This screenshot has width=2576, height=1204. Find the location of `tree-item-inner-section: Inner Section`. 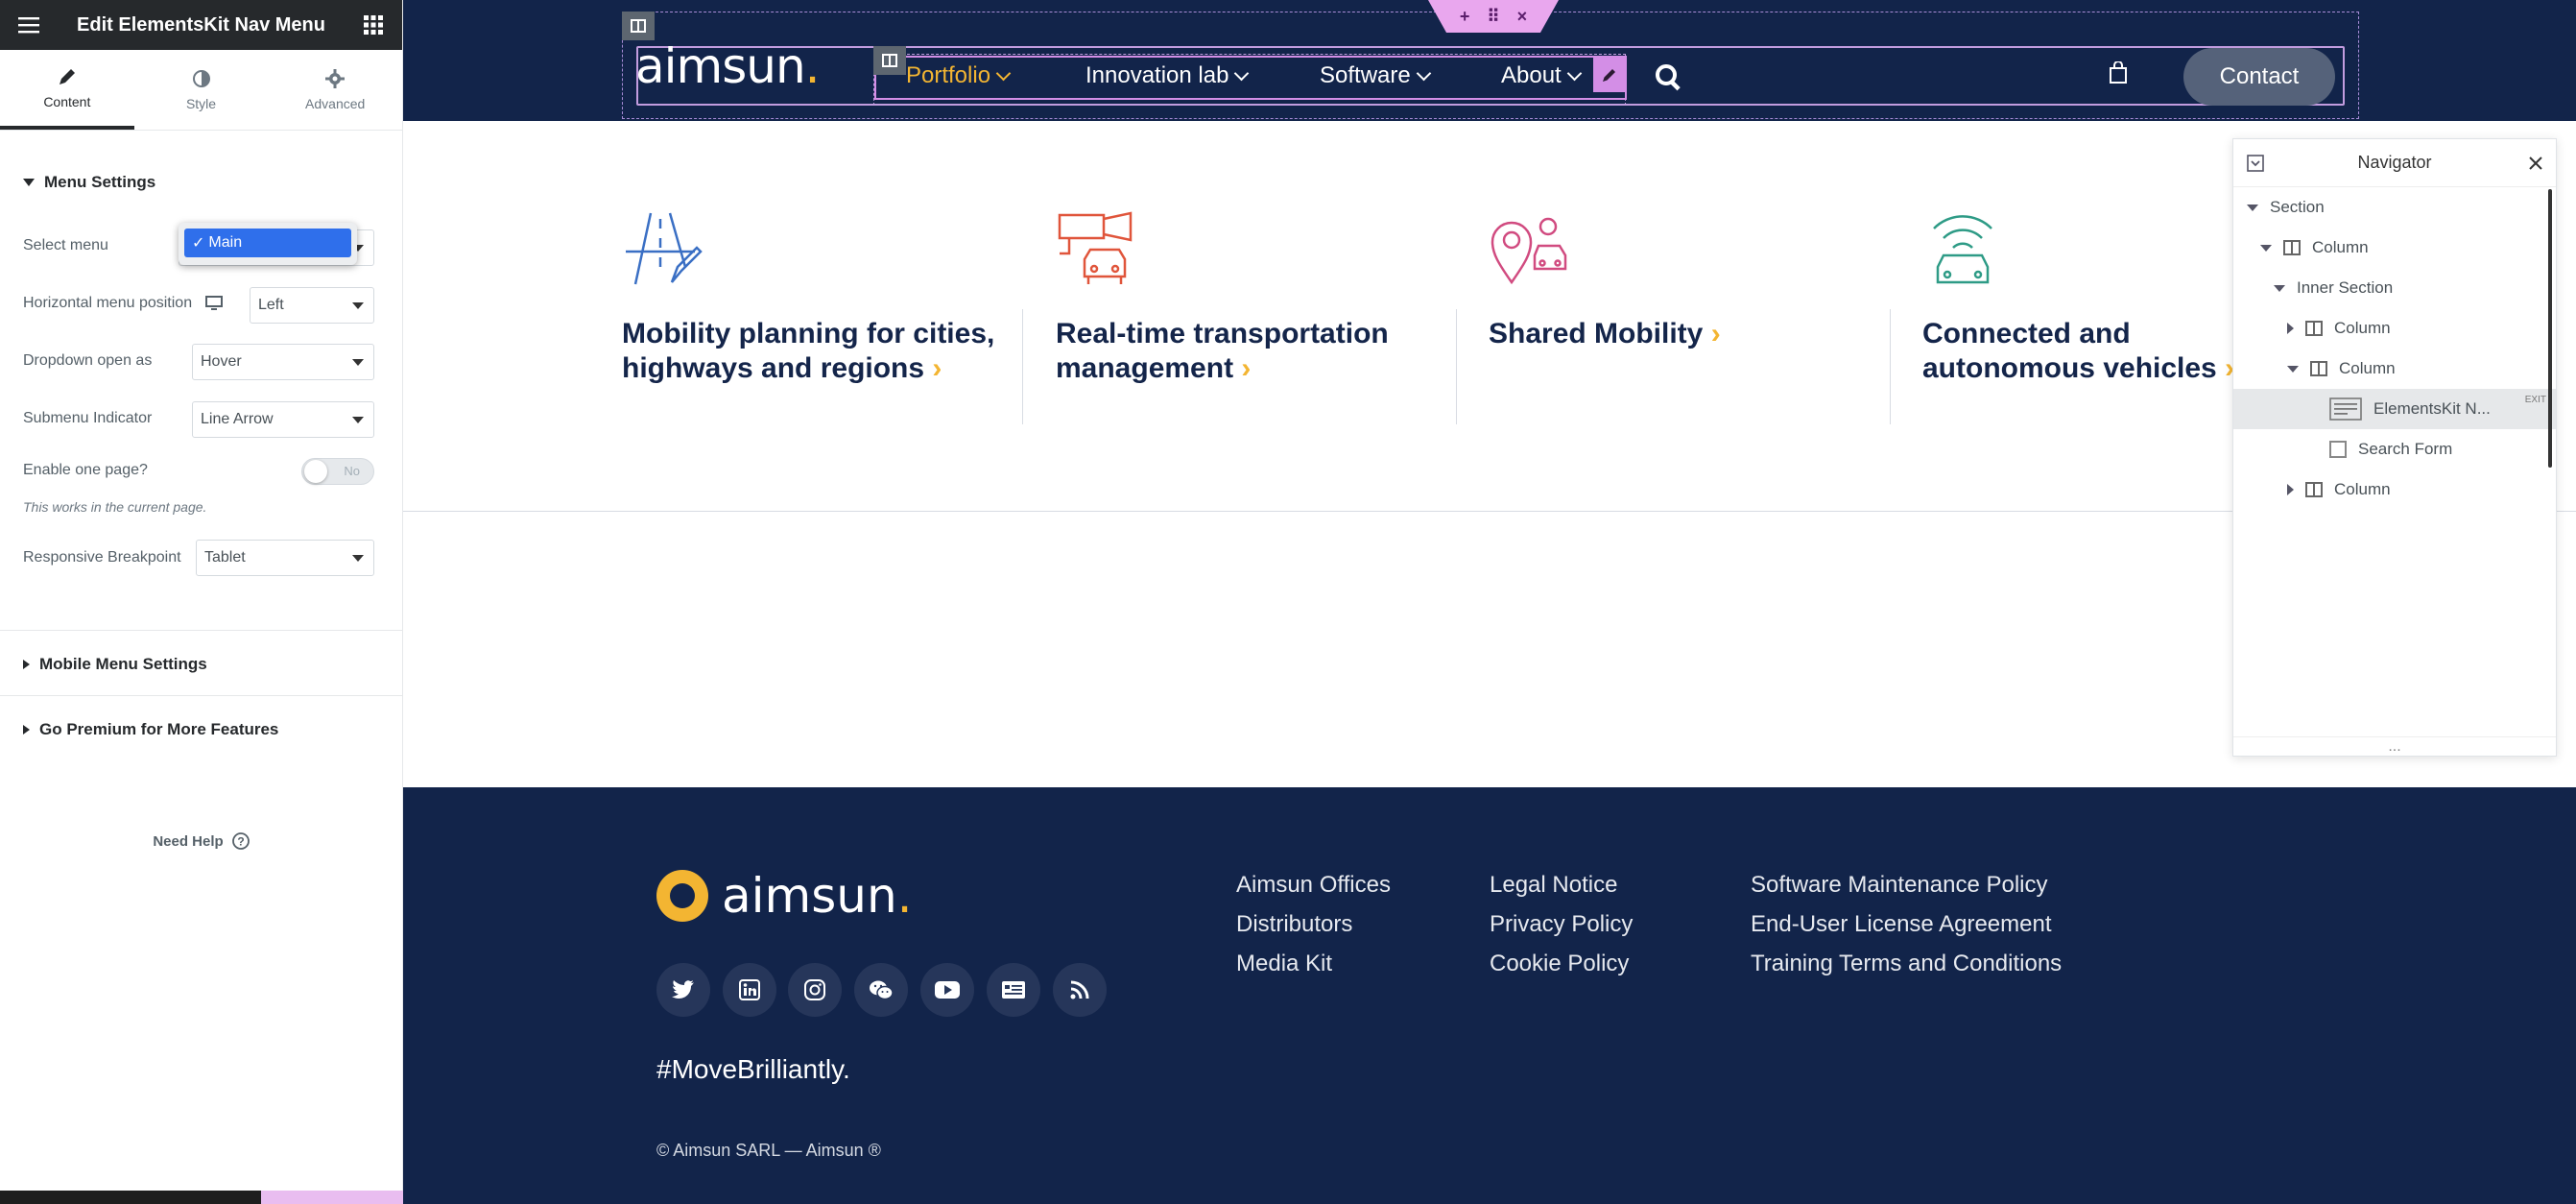

tree-item-inner-section: Inner Section is located at coordinates (2394, 288).